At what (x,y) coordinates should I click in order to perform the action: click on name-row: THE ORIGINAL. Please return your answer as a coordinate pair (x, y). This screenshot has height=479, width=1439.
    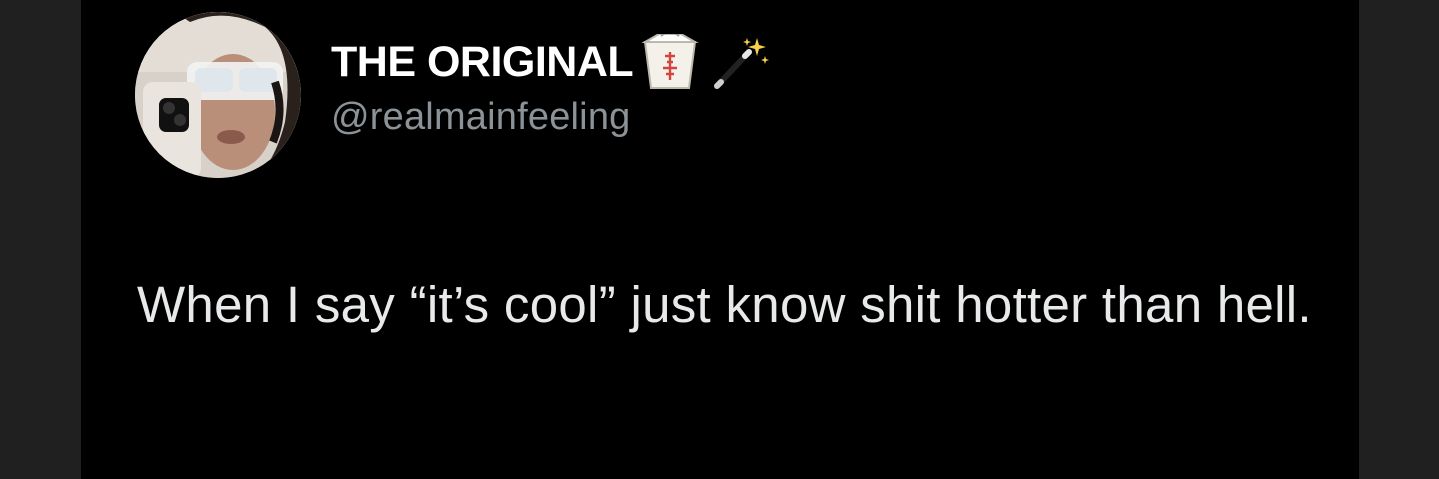
    Looking at the image, I should click on (681, 62).